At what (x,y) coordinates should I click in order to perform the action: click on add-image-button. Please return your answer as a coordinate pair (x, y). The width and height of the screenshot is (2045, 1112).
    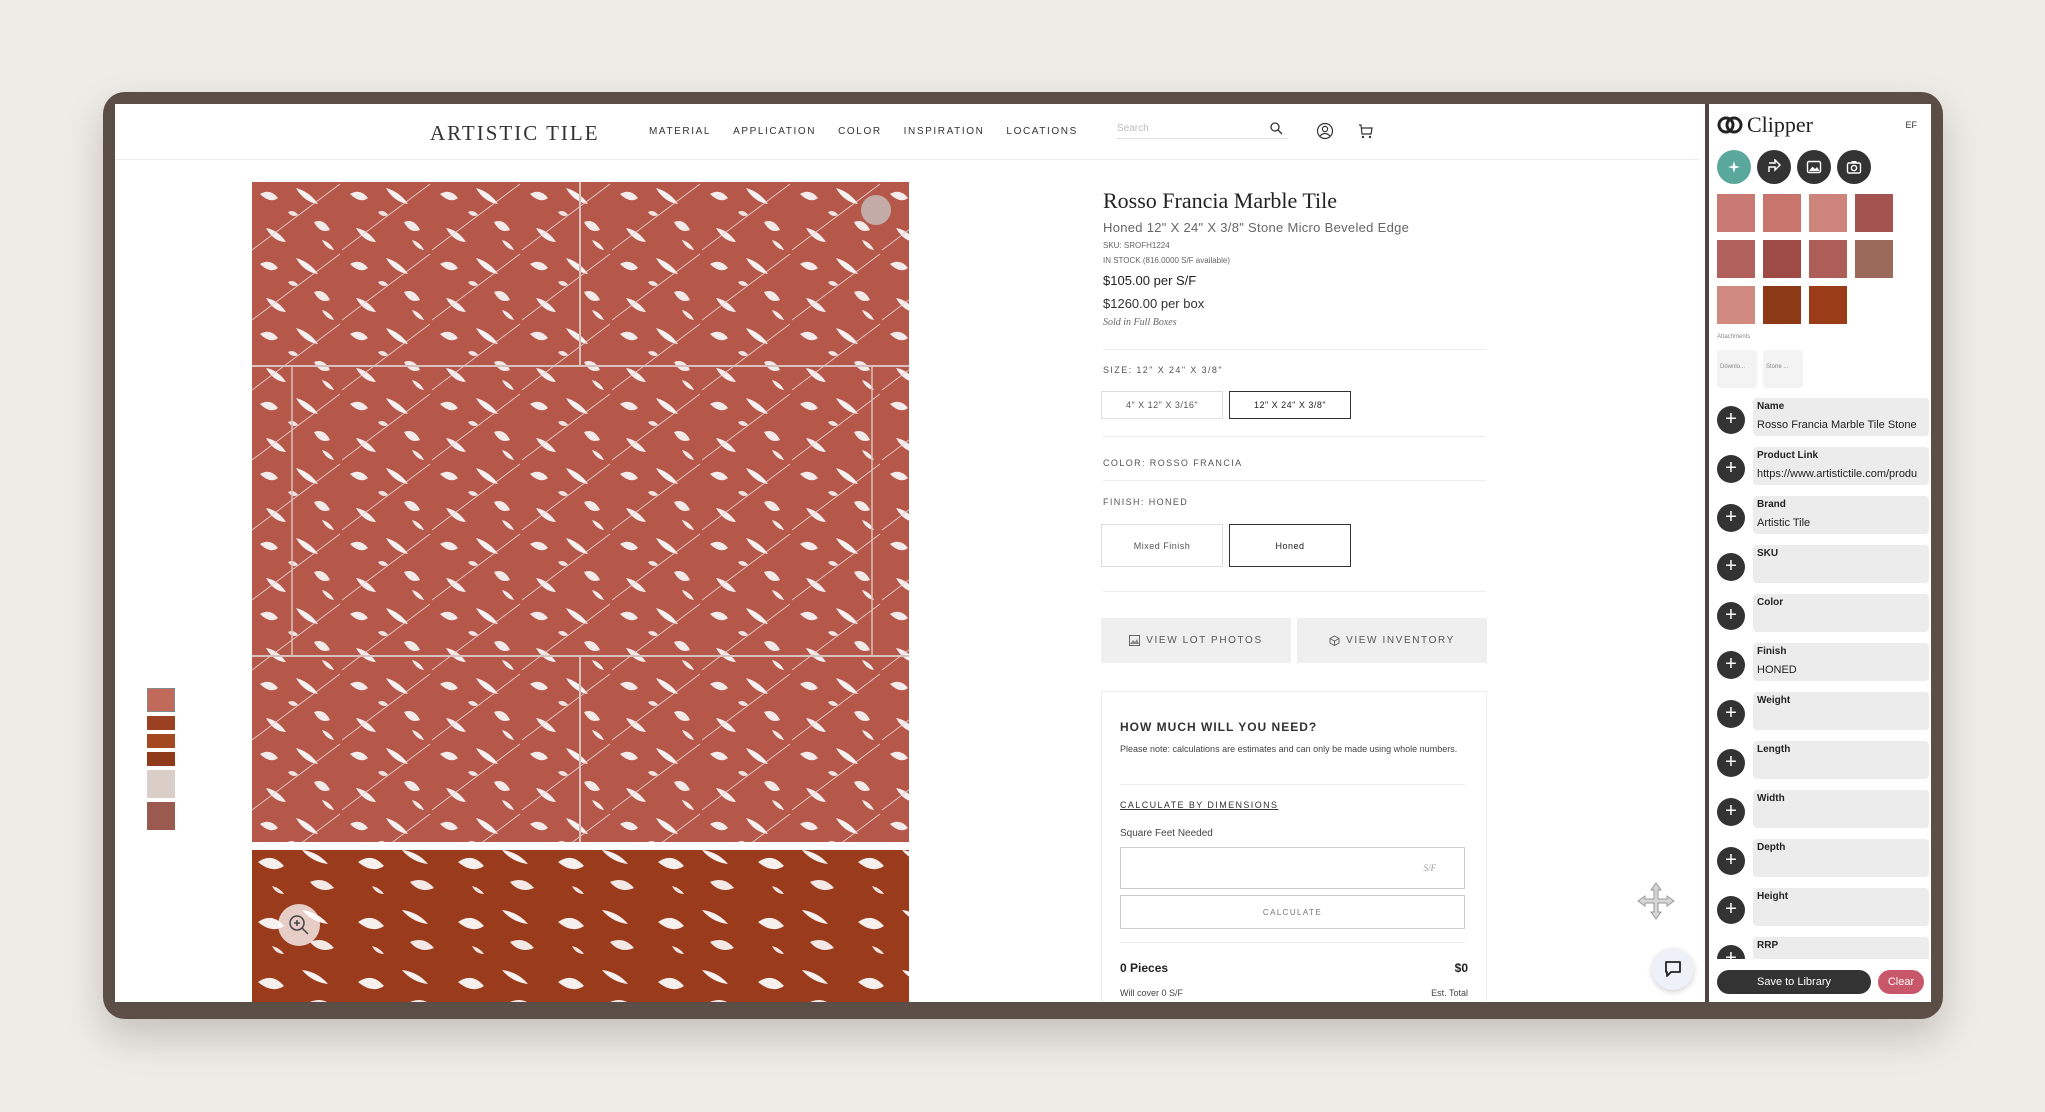
    Looking at the image, I should click on (1814, 167).